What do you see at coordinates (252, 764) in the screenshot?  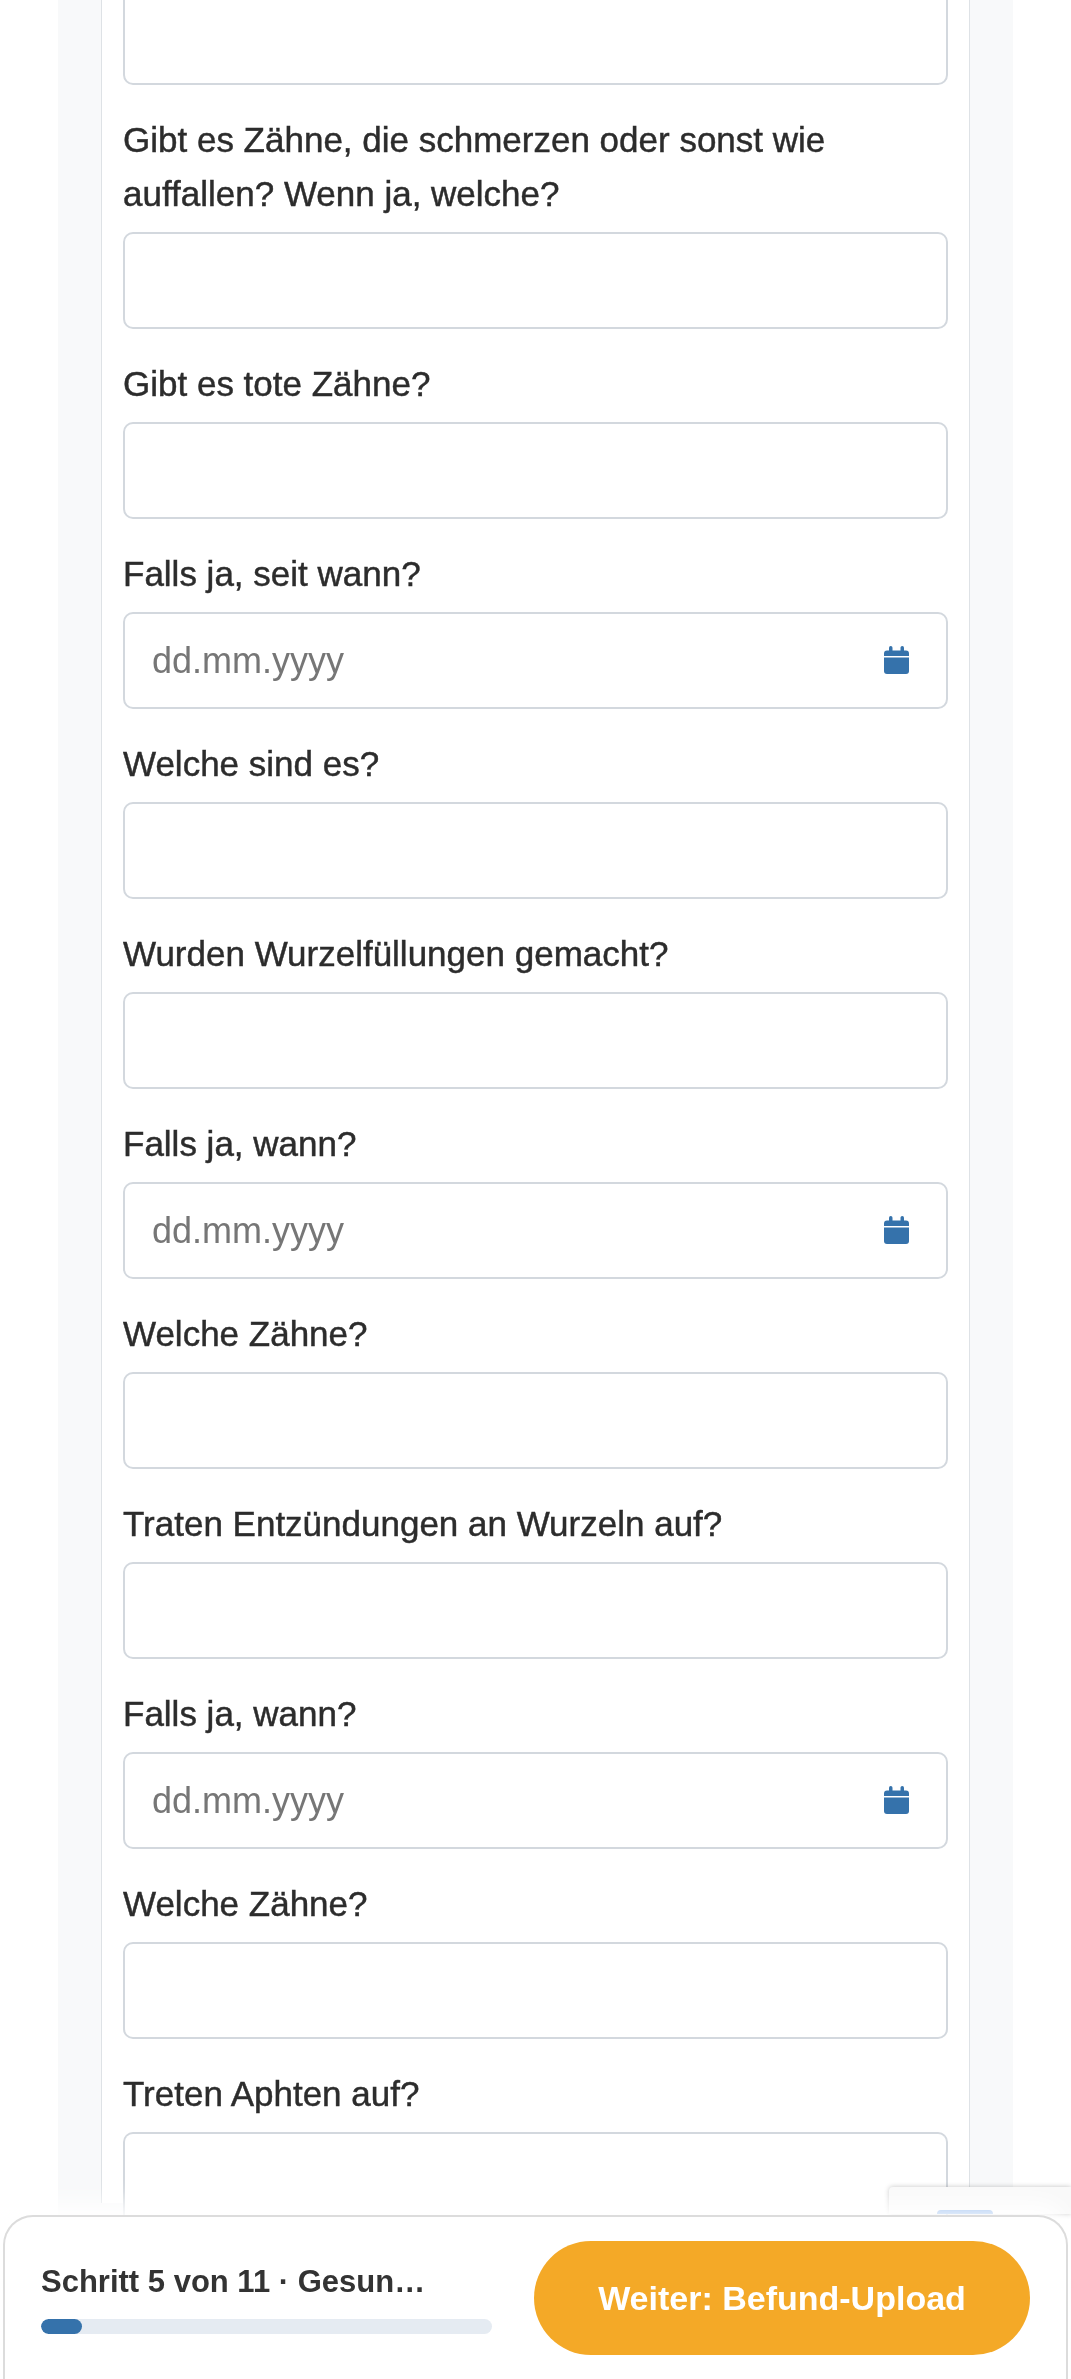 I see `question-label: Welche sind es?` at bounding box center [252, 764].